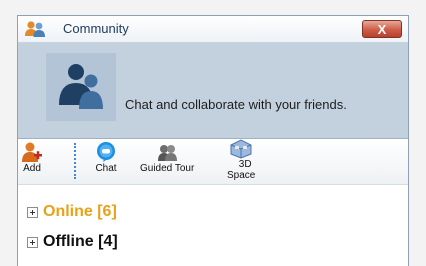 This screenshot has width=426, height=266. What do you see at coordinates (241, 175) in the screenshot?
I see `3d-space-label-line2: Space` at bounding box center [241, 175].